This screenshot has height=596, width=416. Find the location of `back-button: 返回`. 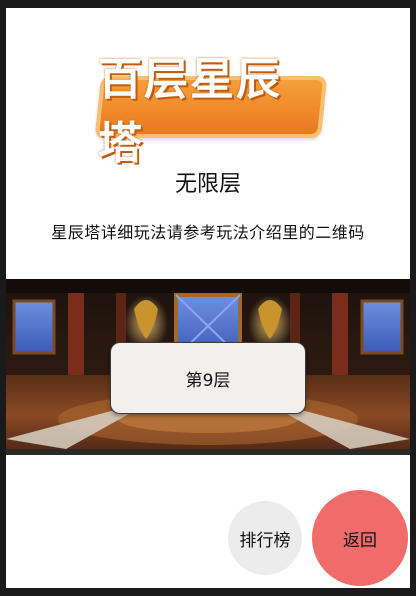

back-button: 返回 is located at coordinates (360, 538).